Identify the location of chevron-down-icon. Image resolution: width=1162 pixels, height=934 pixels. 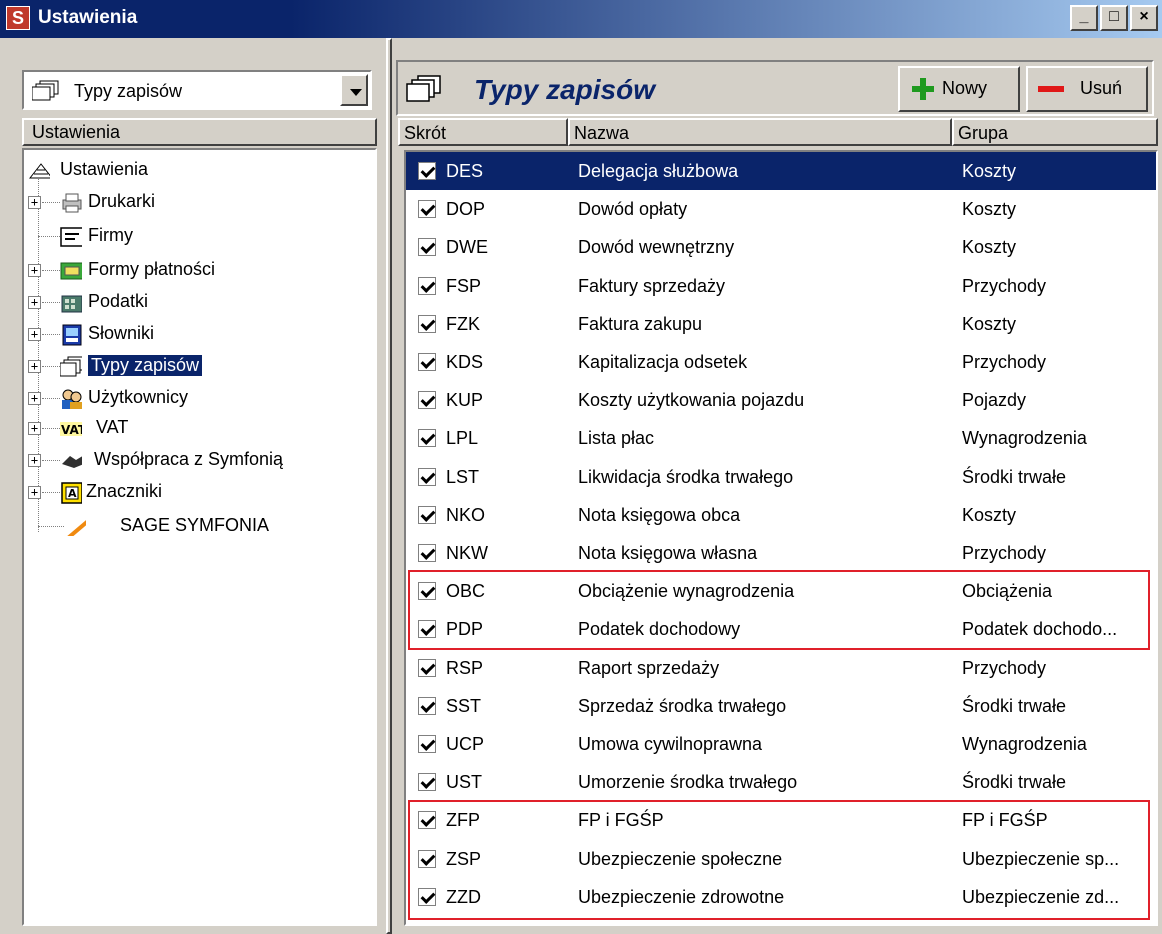
(354, 90).